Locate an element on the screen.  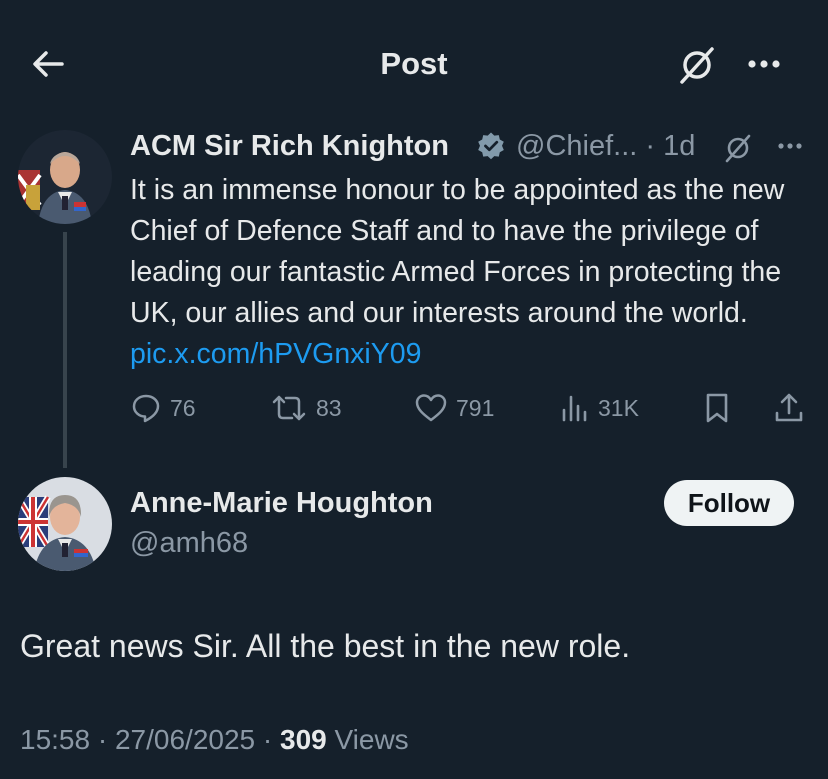
thread-line is located at coordinates (65, 350).